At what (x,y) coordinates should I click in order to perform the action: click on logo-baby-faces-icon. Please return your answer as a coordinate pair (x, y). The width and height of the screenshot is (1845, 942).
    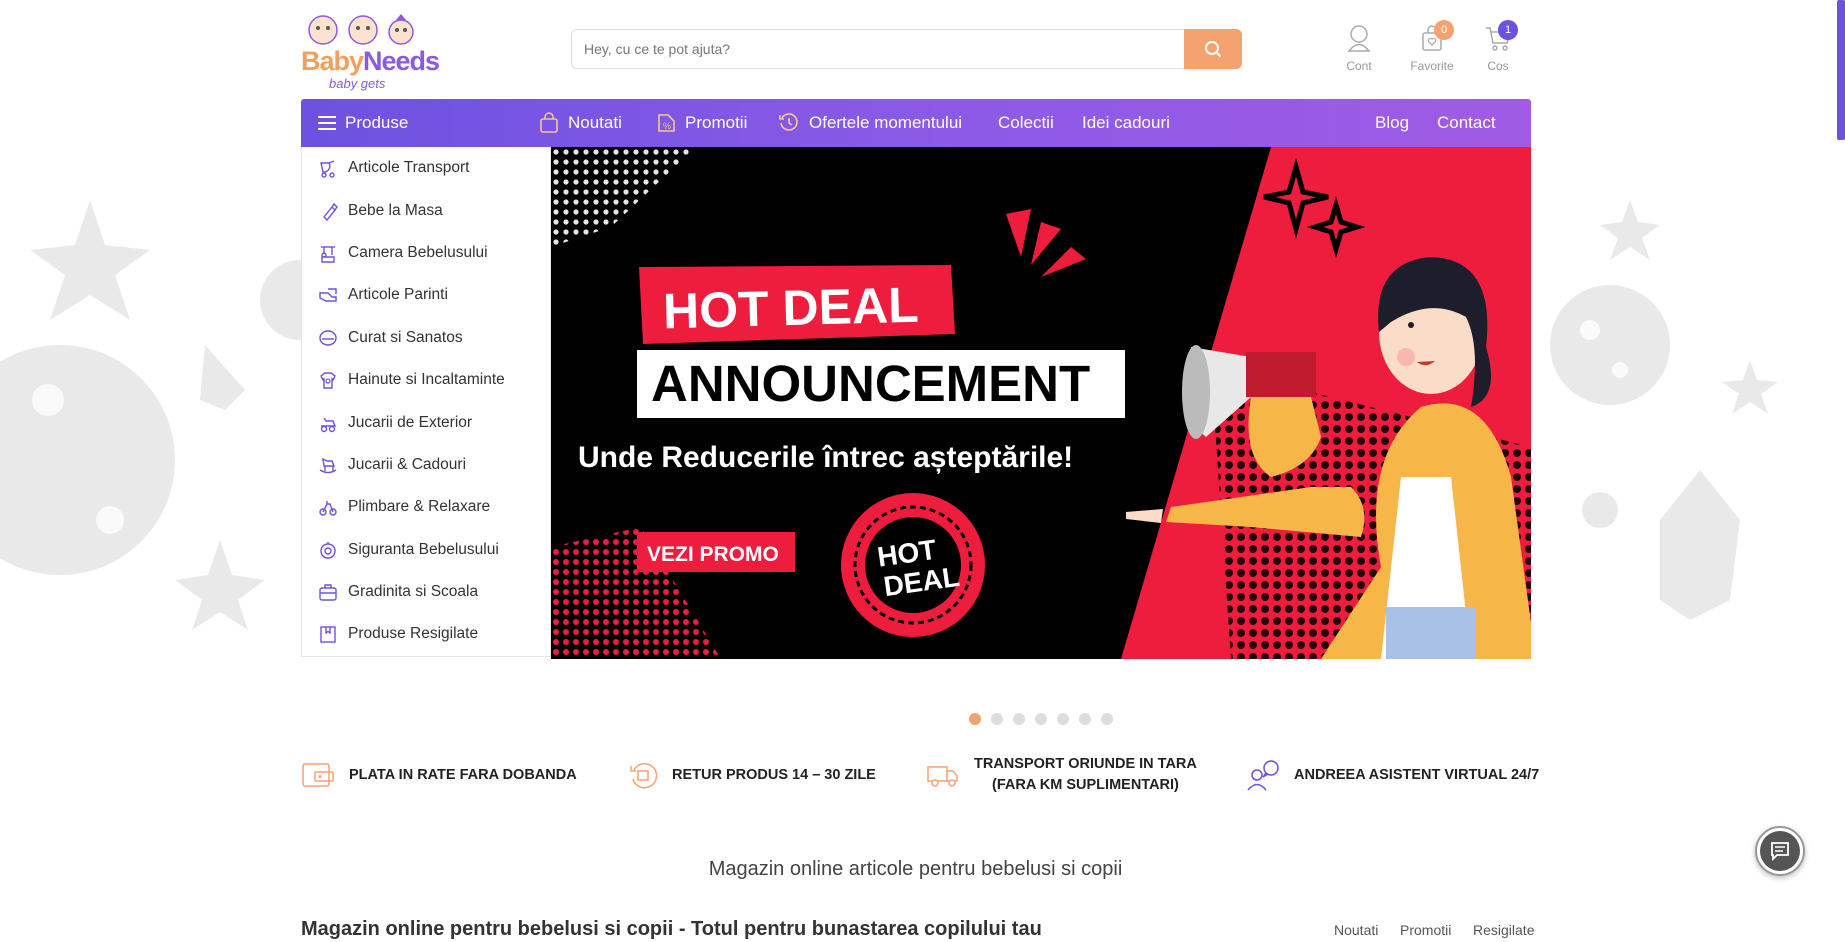
    Looking at the image, I should click on (361, 29).